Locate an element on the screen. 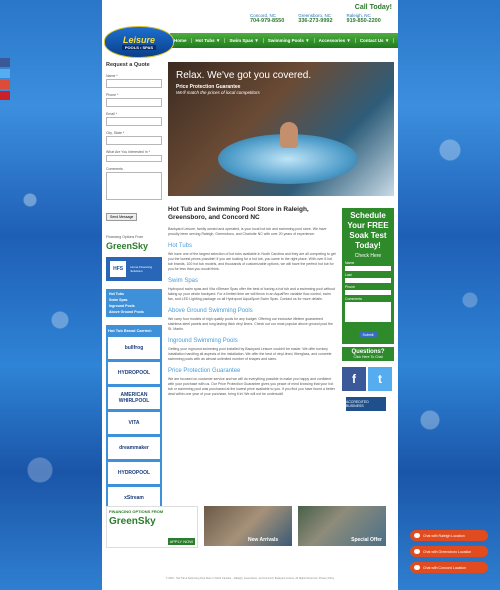  interest-select is located at coordinates (134, 158).